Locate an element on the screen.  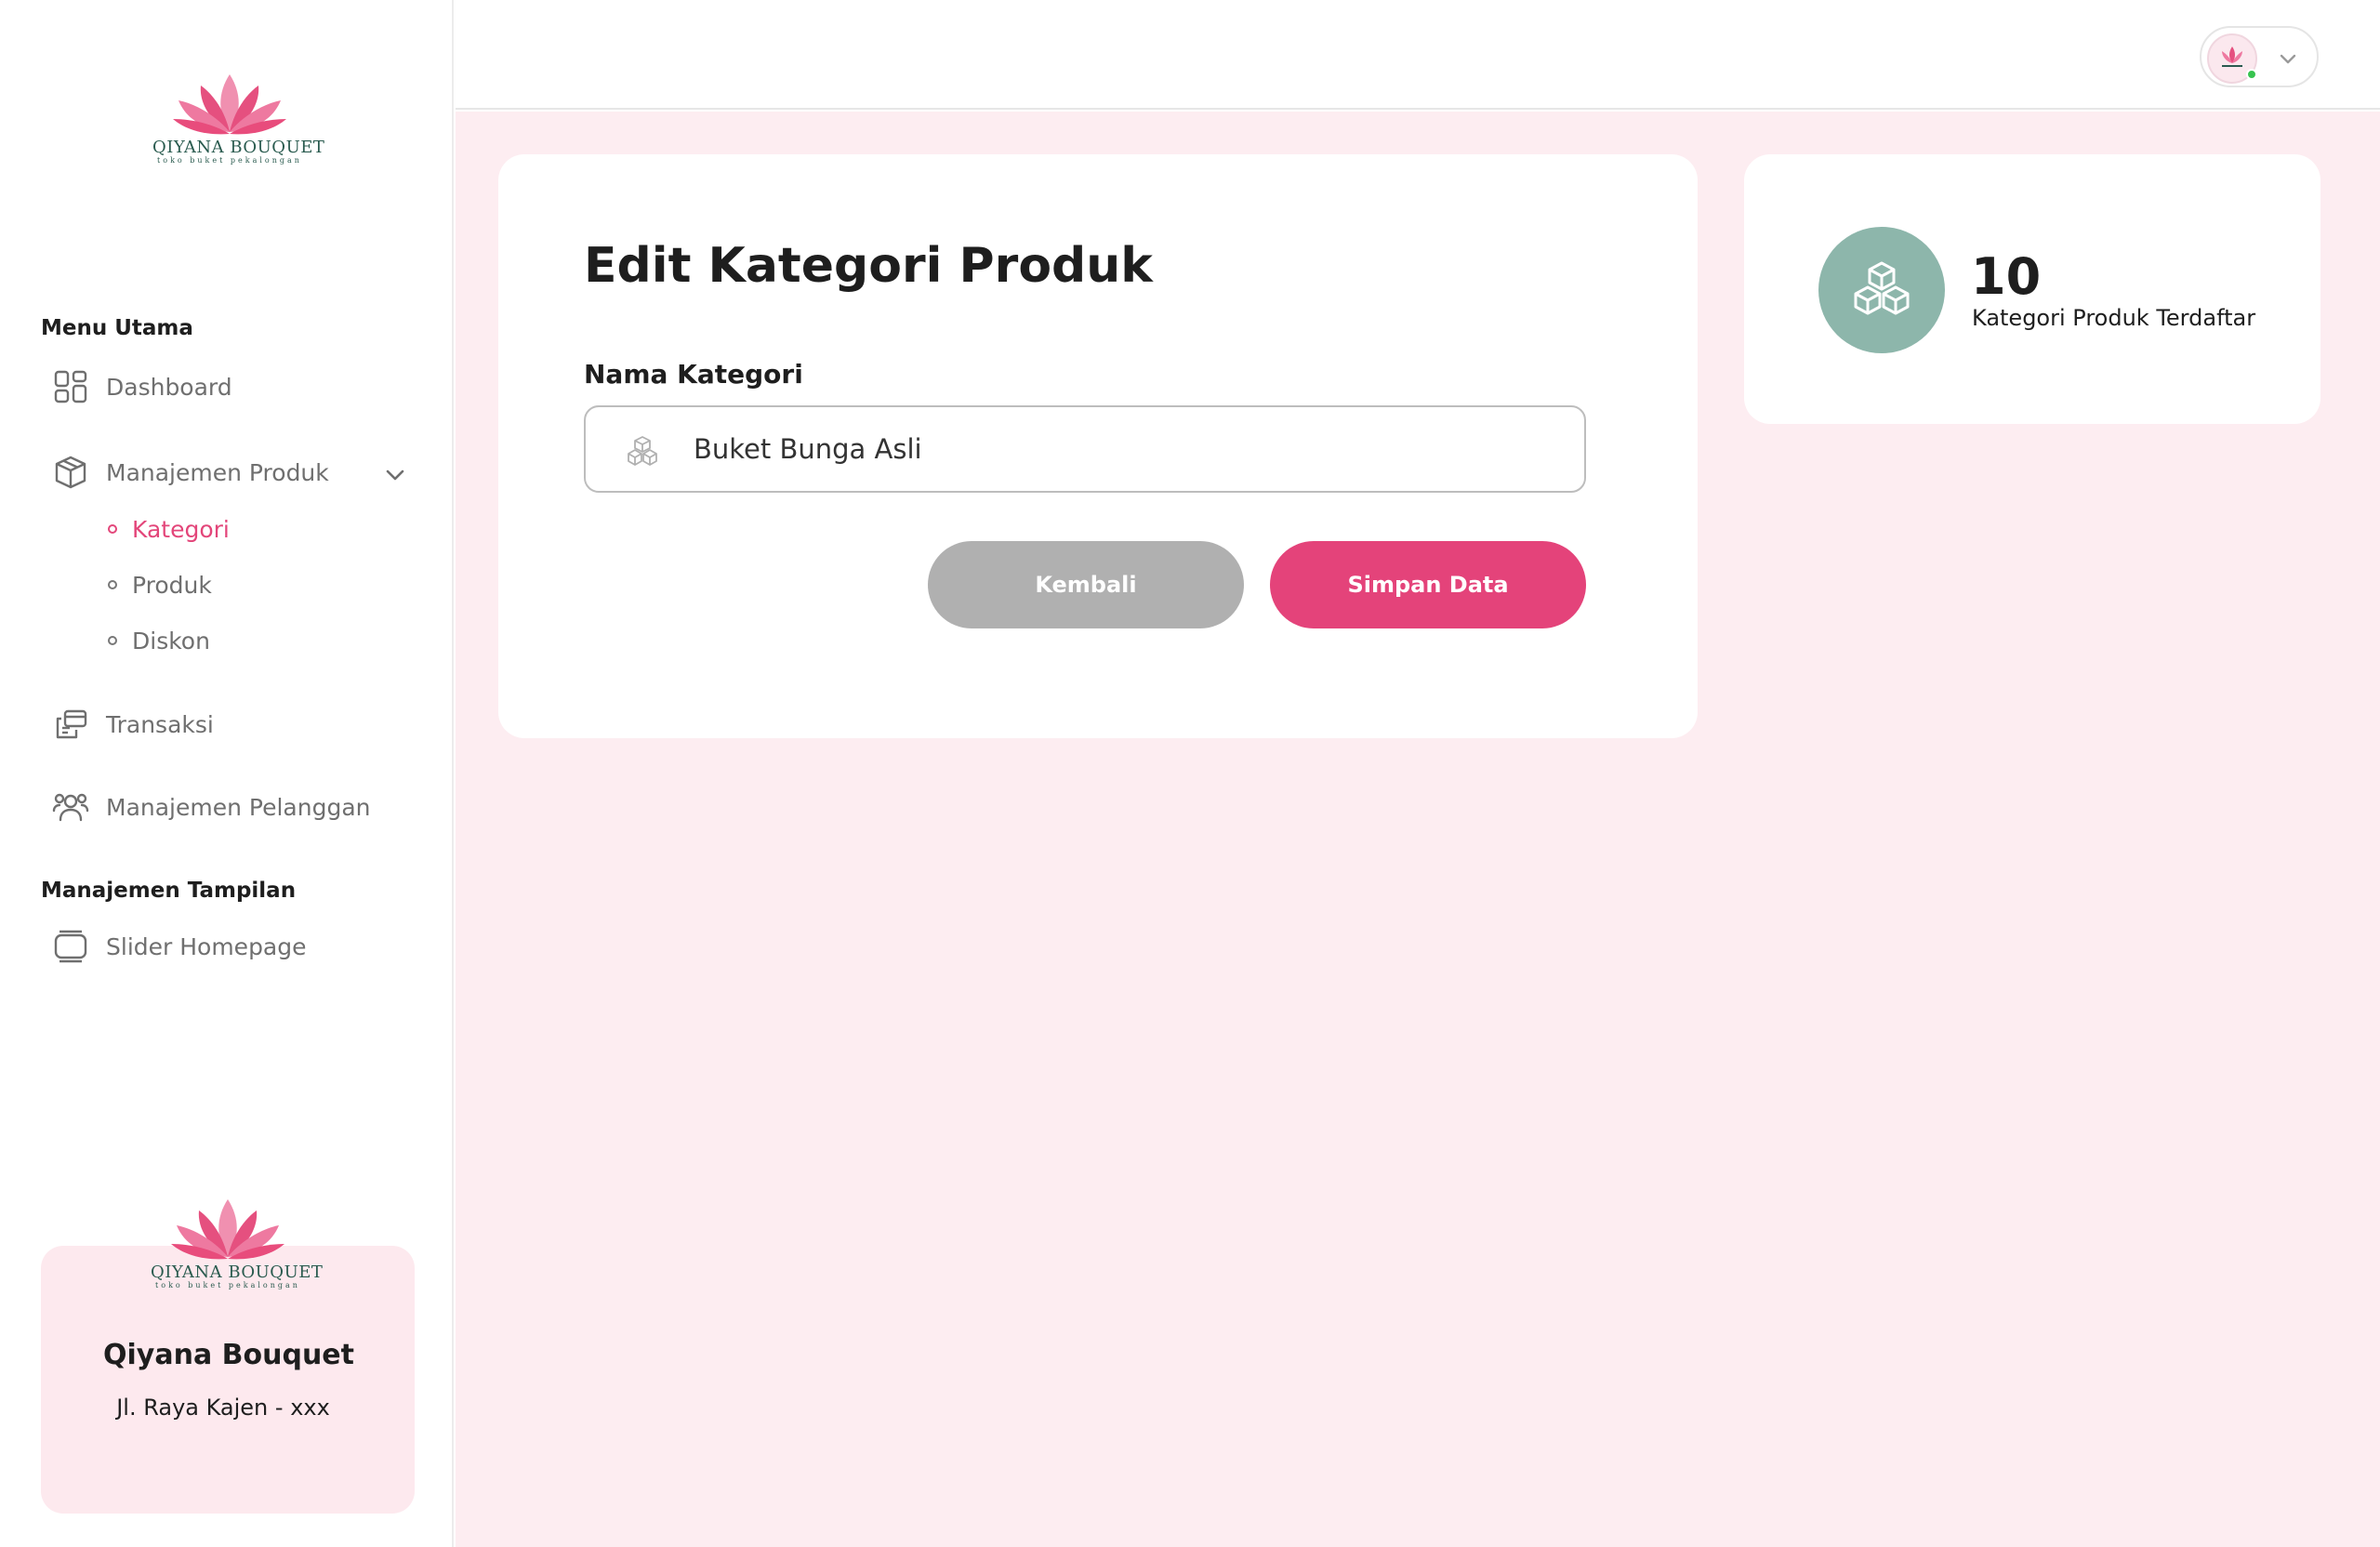
store-logo: QIYANA BOUQUET toko buket pekalongan is located at coordinates (237, 1244).